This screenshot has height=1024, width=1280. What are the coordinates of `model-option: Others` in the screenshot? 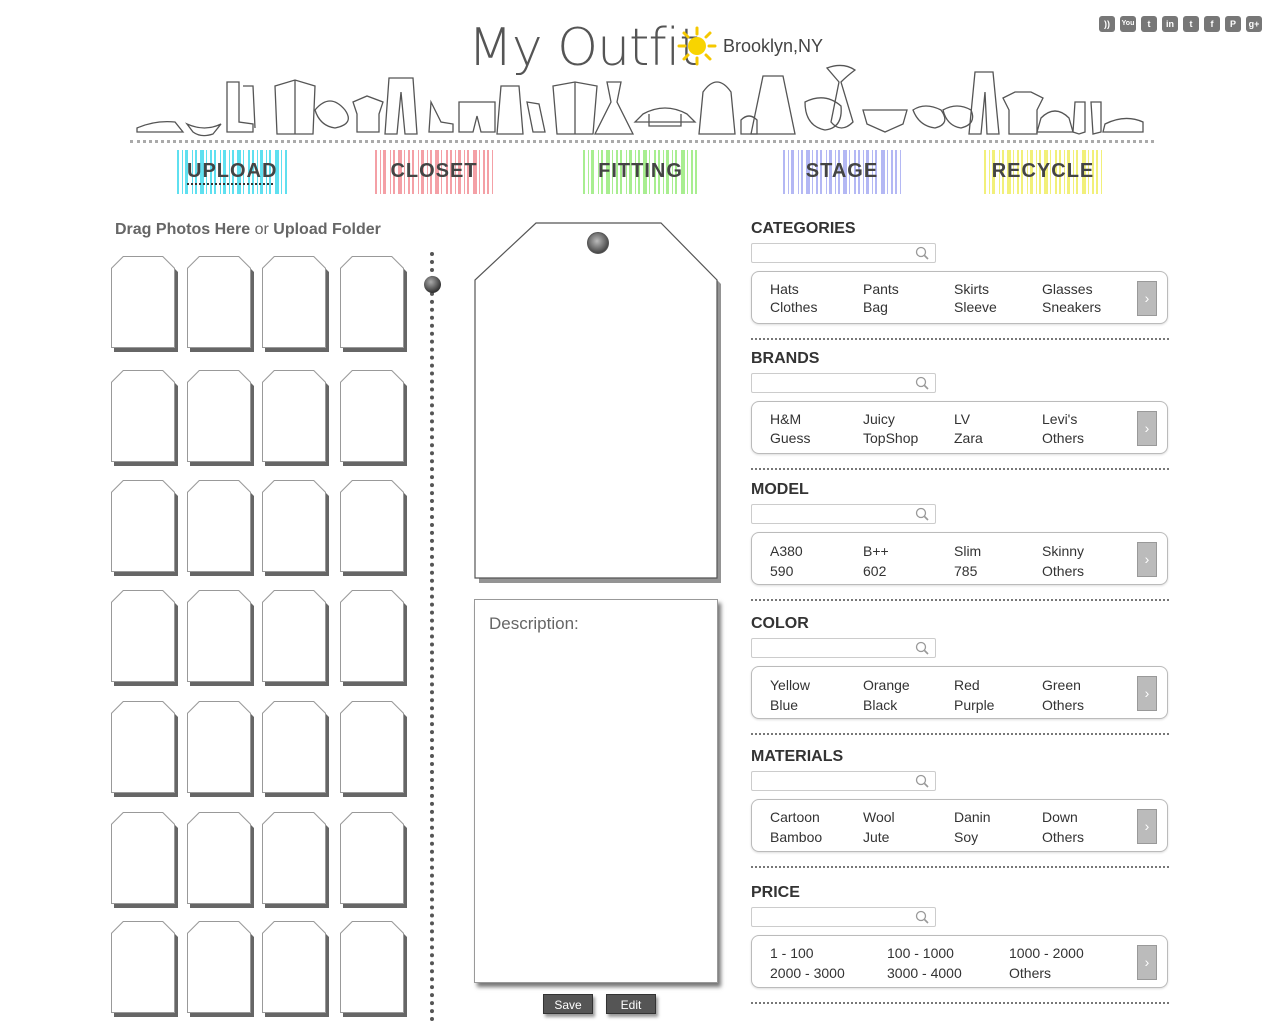 It's located at (1063, 571).